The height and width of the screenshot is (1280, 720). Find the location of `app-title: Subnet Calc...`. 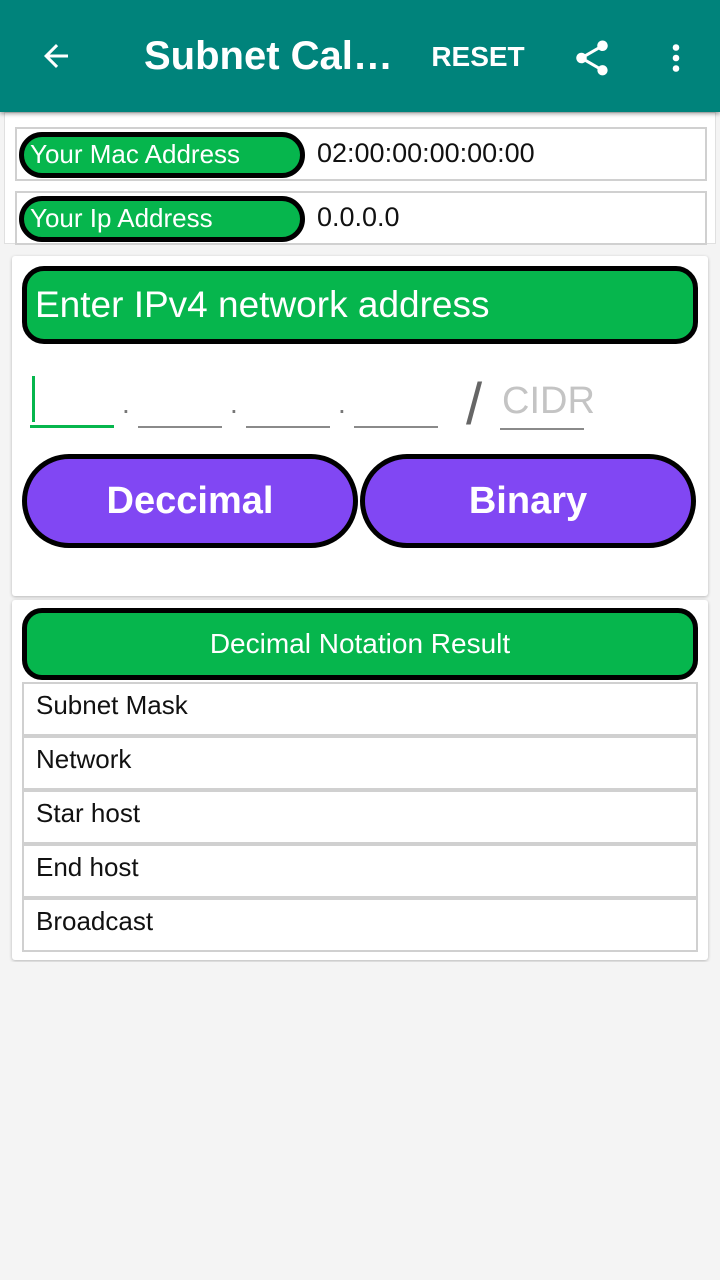

app-title: Subnet Calc... is located at coordinates (269, 56).